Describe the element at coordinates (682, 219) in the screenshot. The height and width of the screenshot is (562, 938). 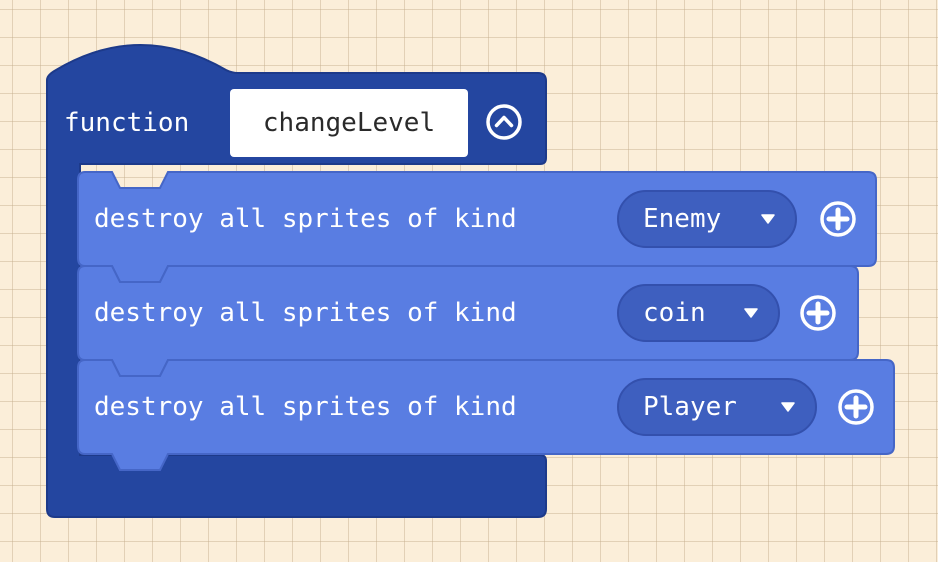
I see `kind-dropdown-value: Enemy` at that location.